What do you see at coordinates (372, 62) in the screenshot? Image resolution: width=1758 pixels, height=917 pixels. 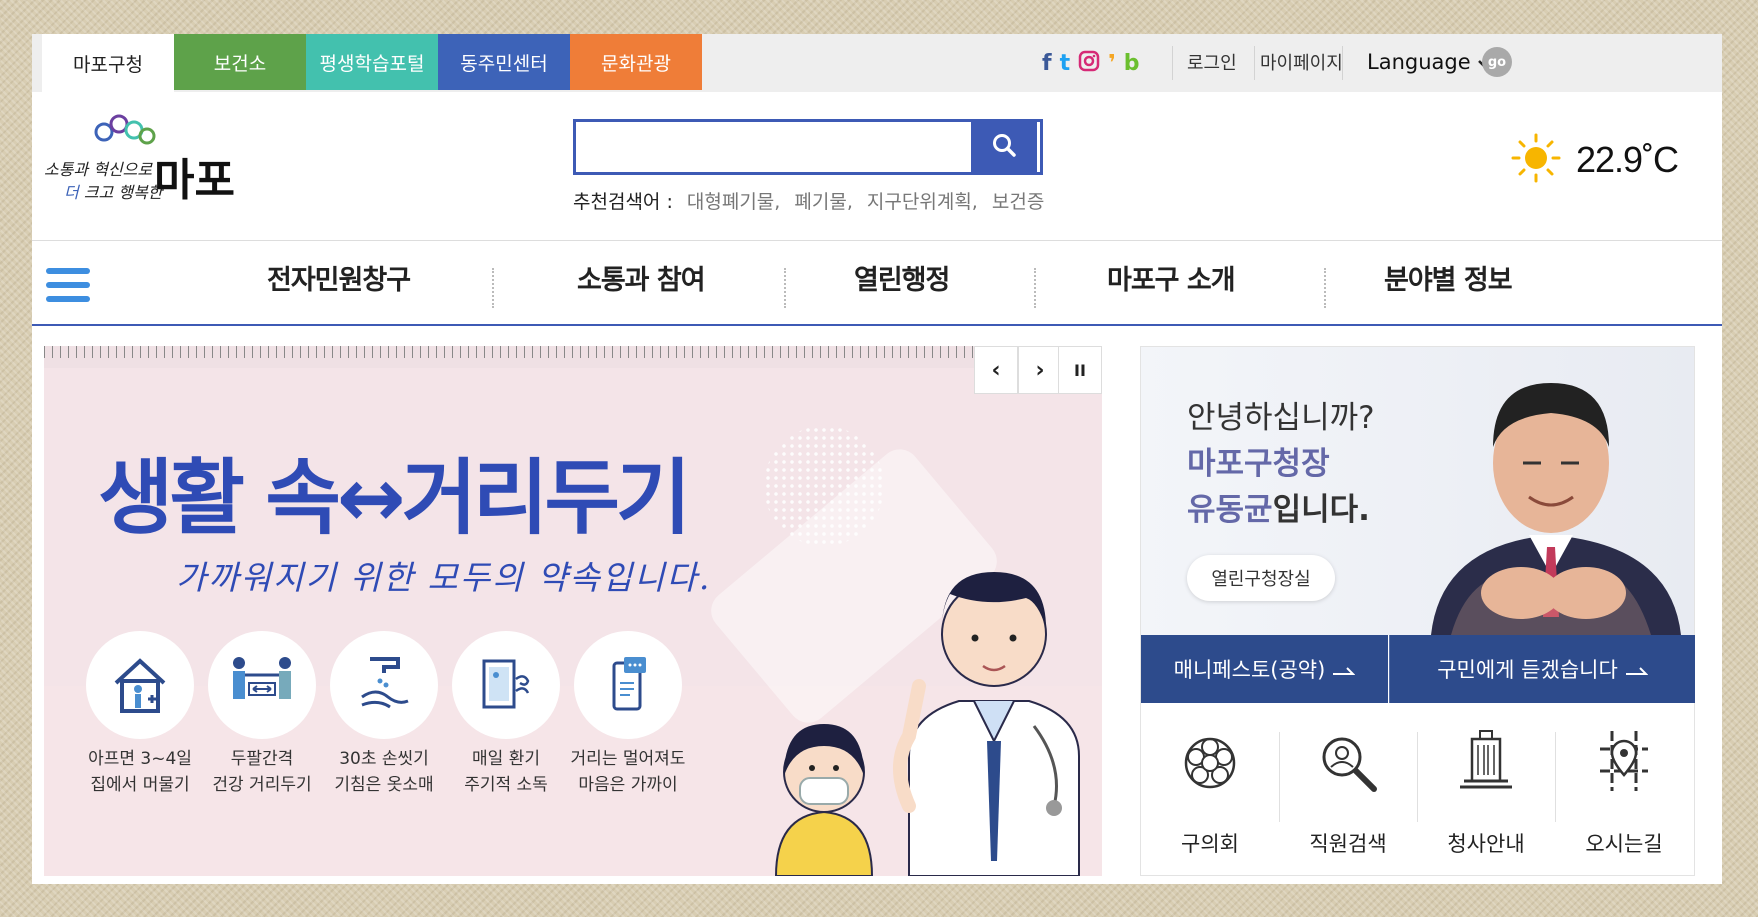 I see `tab-lifelong-learning: 평생학습포털` at bounding box center [372, 62].